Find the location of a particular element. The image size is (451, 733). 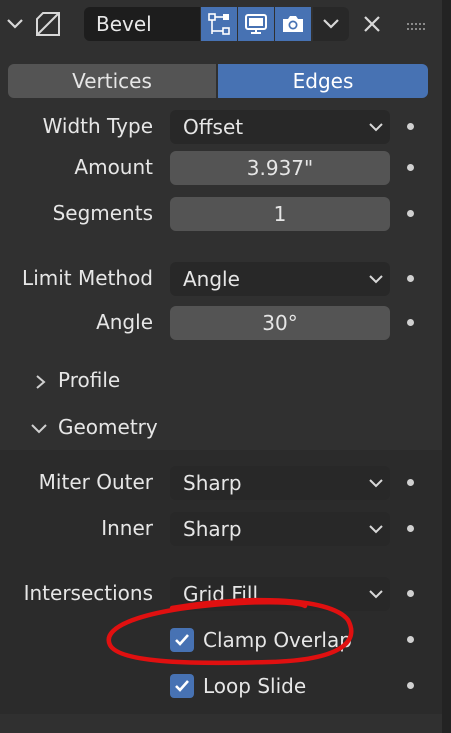

chevron-right-icon is located at coordinates (41, 381).